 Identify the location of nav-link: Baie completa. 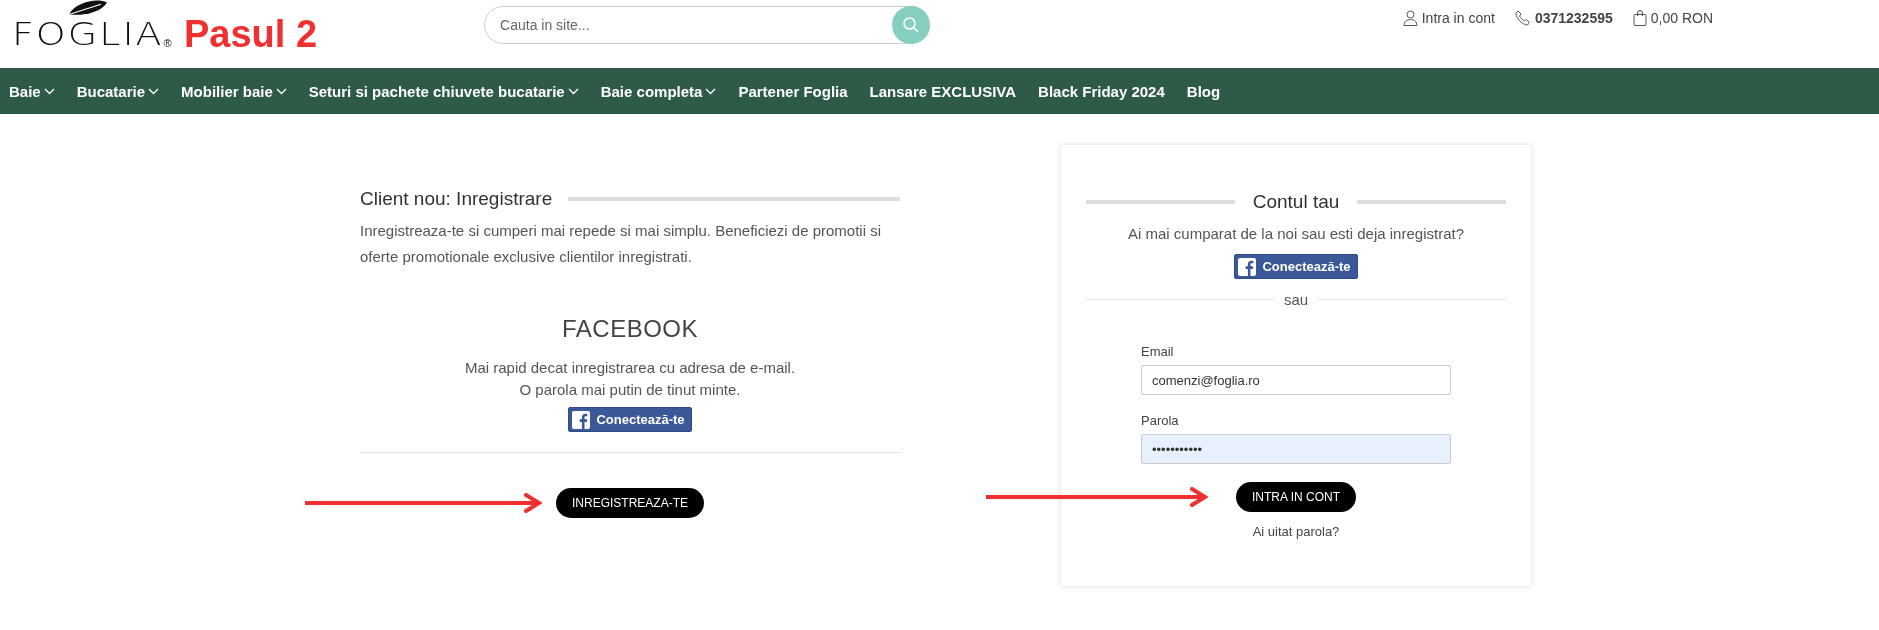
(658, 91).